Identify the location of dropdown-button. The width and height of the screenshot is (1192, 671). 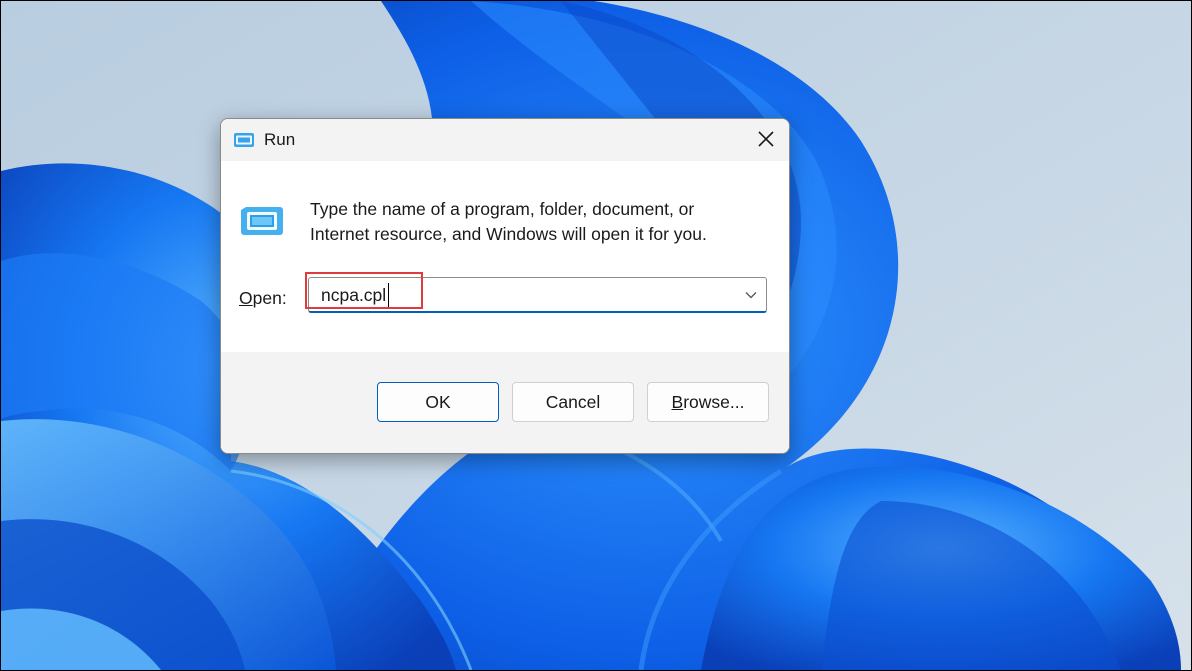
(751, 295).